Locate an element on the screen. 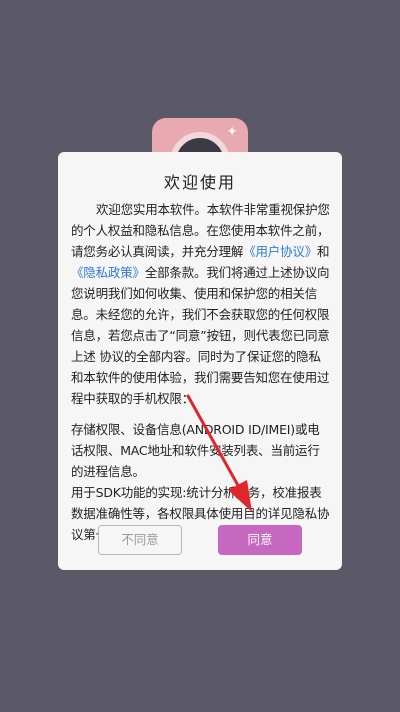  sparkle-icon: ✦ is located at coordinates (232, 132).